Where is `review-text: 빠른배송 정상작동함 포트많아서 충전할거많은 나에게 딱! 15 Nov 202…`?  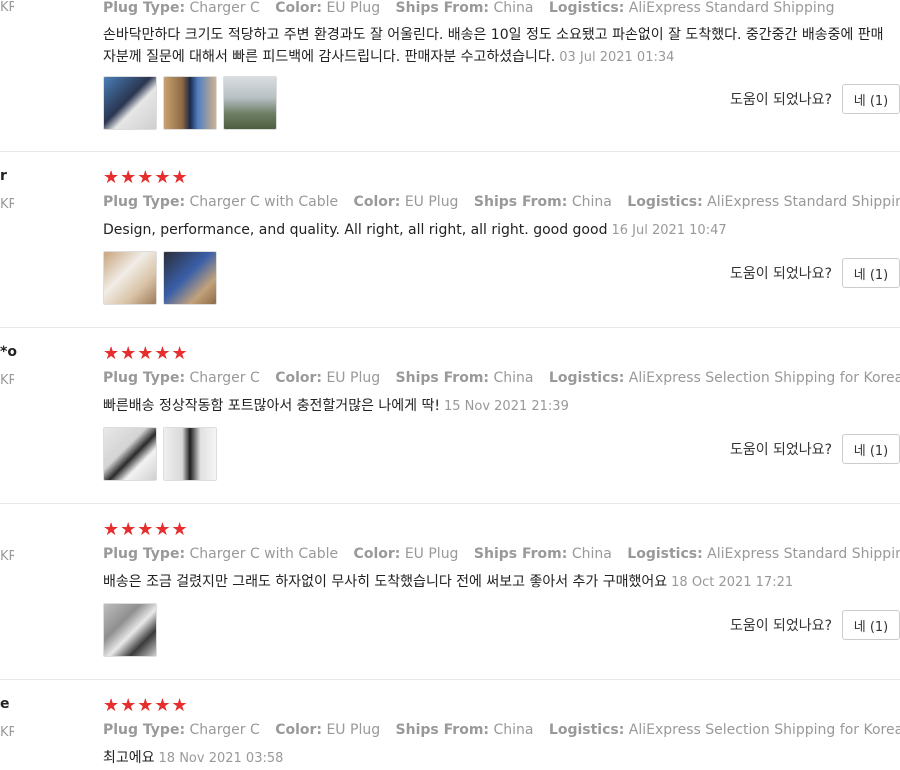 review-text: 빠른배송 정상작동함 포트많아서 충전할거많은 나에게 딱! 15 Nov 202… is located at coordinates (498, 406).